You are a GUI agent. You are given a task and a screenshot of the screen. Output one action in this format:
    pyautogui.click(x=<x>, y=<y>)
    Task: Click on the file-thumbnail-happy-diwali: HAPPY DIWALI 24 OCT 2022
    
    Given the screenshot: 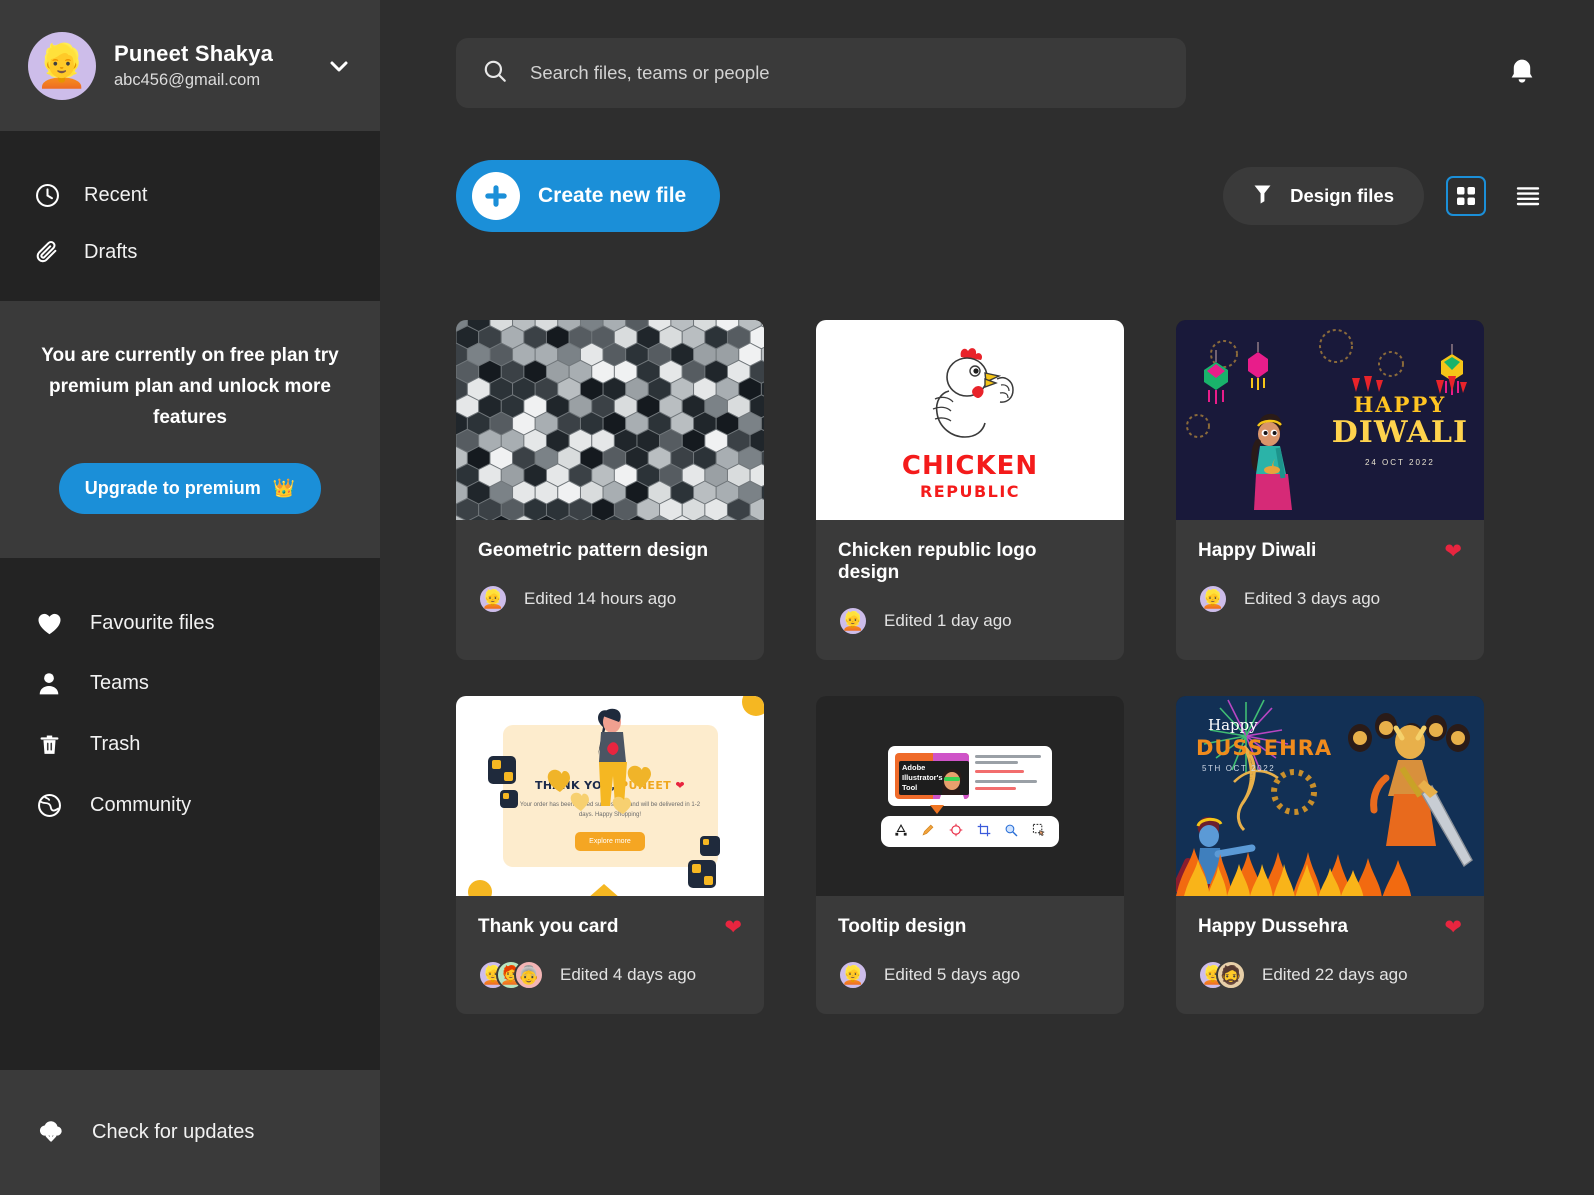 What is the action you would take?
    pyautogui.click(x=1330, y=420)
    